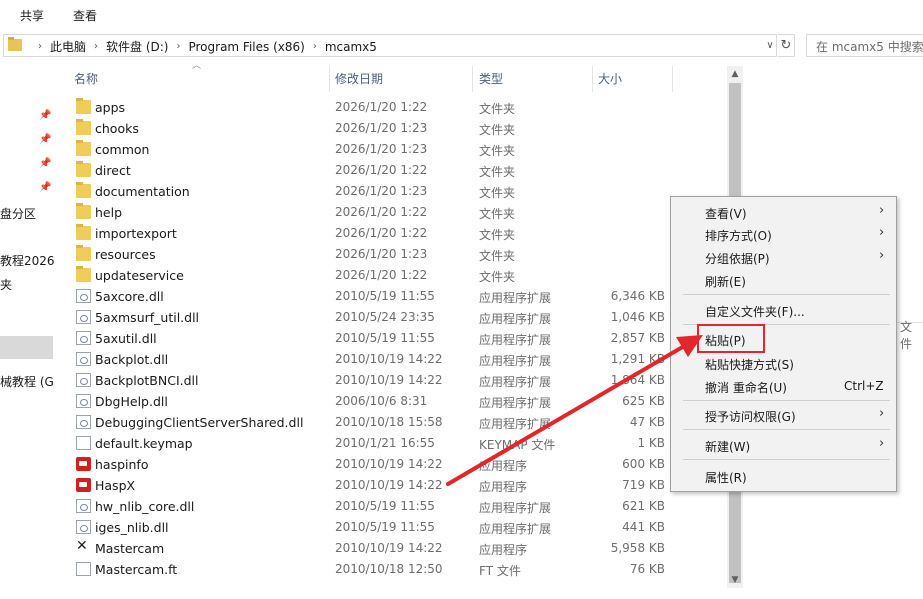  Describe the element at coordinates (783, 212) in the screenshot. I see `menu-item-view: 查看(V) ›` at that location.